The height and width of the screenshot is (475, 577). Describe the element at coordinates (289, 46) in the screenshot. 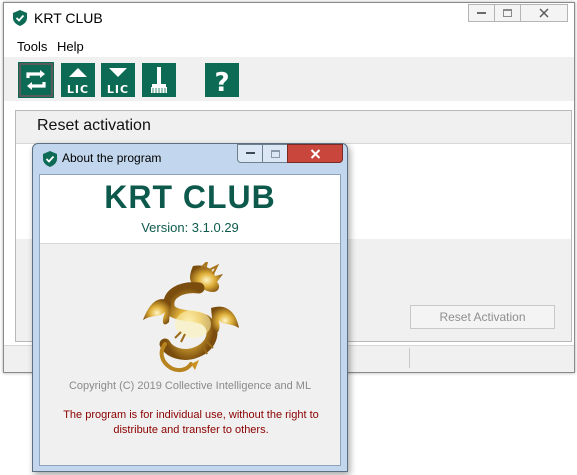

I see `menu-bar: Tools Help` at that location.